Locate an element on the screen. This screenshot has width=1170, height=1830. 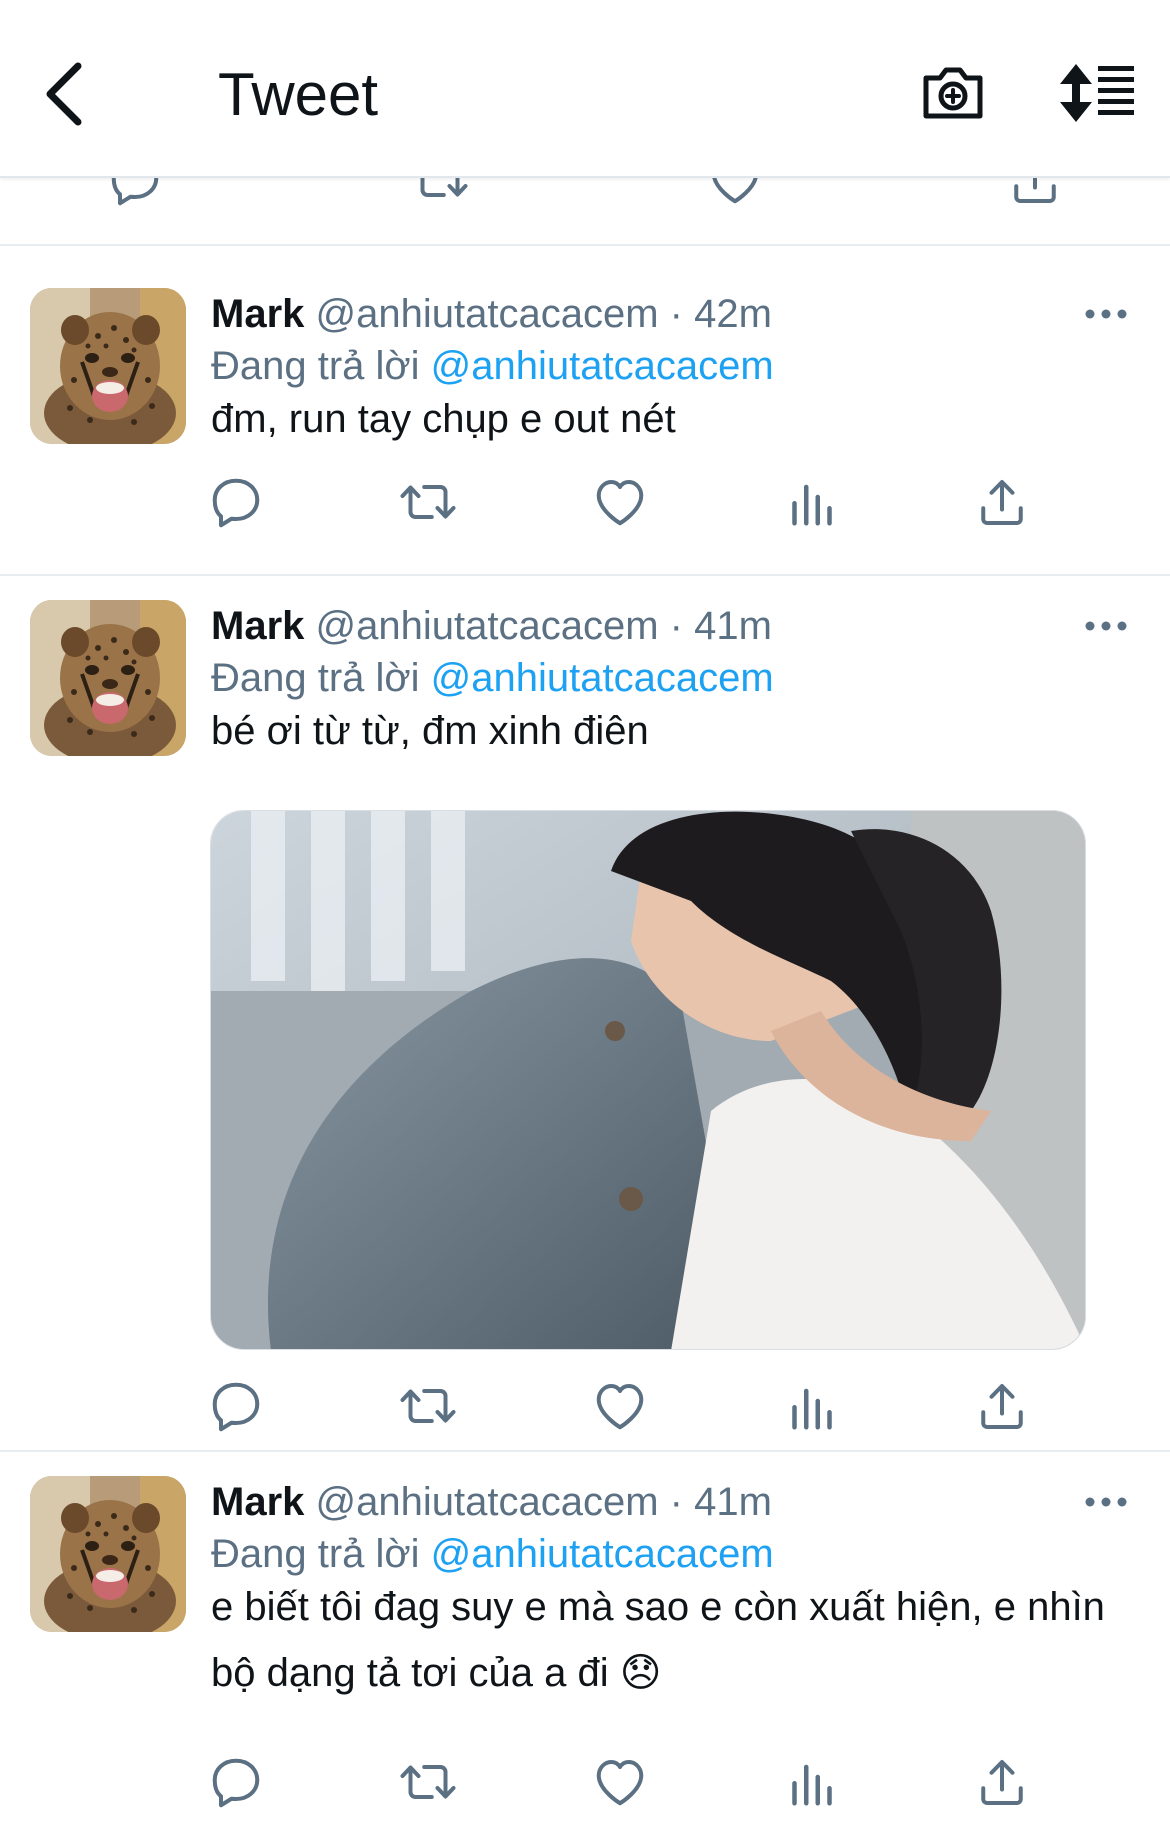
top-bar: Tweet is located at coordinates (585, 89).